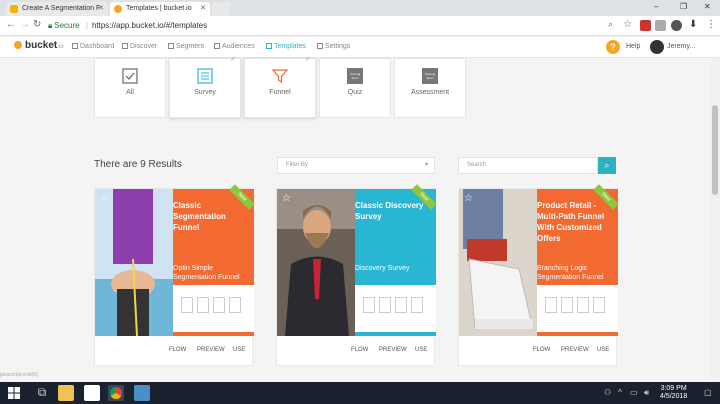  What do you see at coordinates (39, 45) in the screenshot?
I see `logo: bucket.io` at bounding box center [39, 45].